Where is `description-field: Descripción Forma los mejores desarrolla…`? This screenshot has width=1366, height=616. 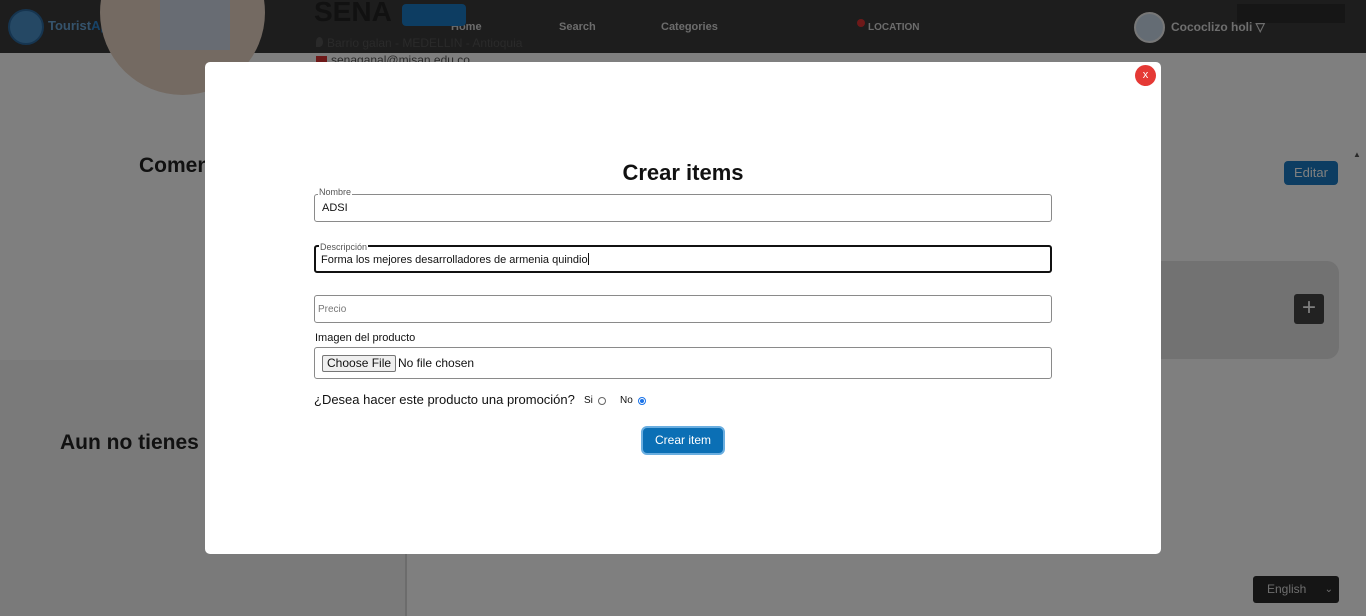
description-field: Descripción Forma los mejores desarrolla… is located at coordinates (683, 257).